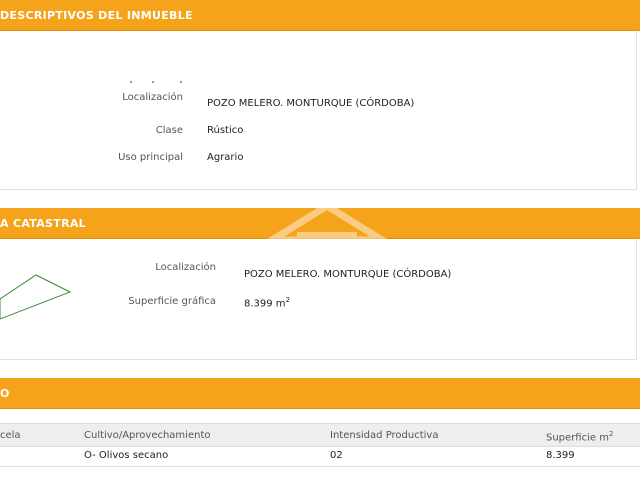 The width and height of the screenshot is (640, 480). Describe the element at coordinates (560, 455) in the screenshot. I see `cell-superficie: 8.399` at that location.